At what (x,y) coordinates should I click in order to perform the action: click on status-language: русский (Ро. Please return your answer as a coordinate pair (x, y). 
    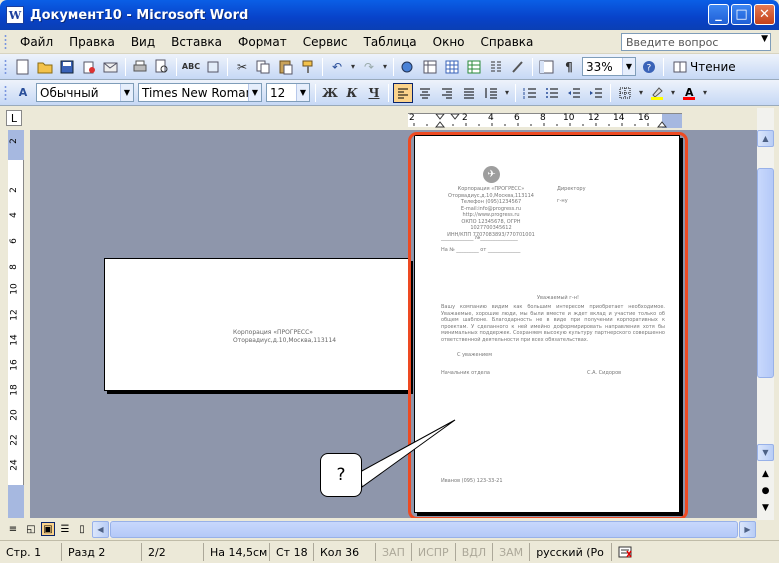
    Looking at the image, I should click on (571, 552).